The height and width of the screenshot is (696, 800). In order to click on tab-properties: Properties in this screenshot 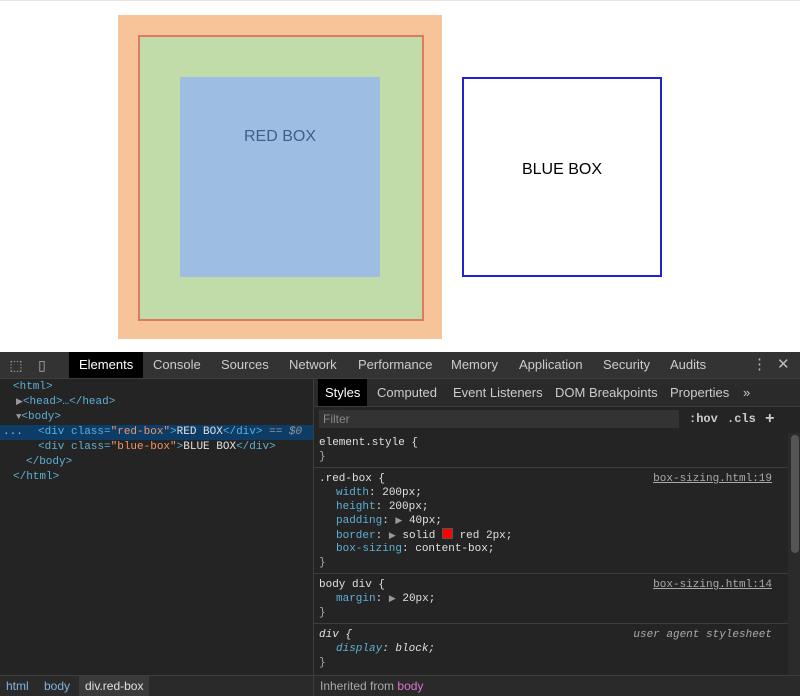, I will do `click(699, 392)`.